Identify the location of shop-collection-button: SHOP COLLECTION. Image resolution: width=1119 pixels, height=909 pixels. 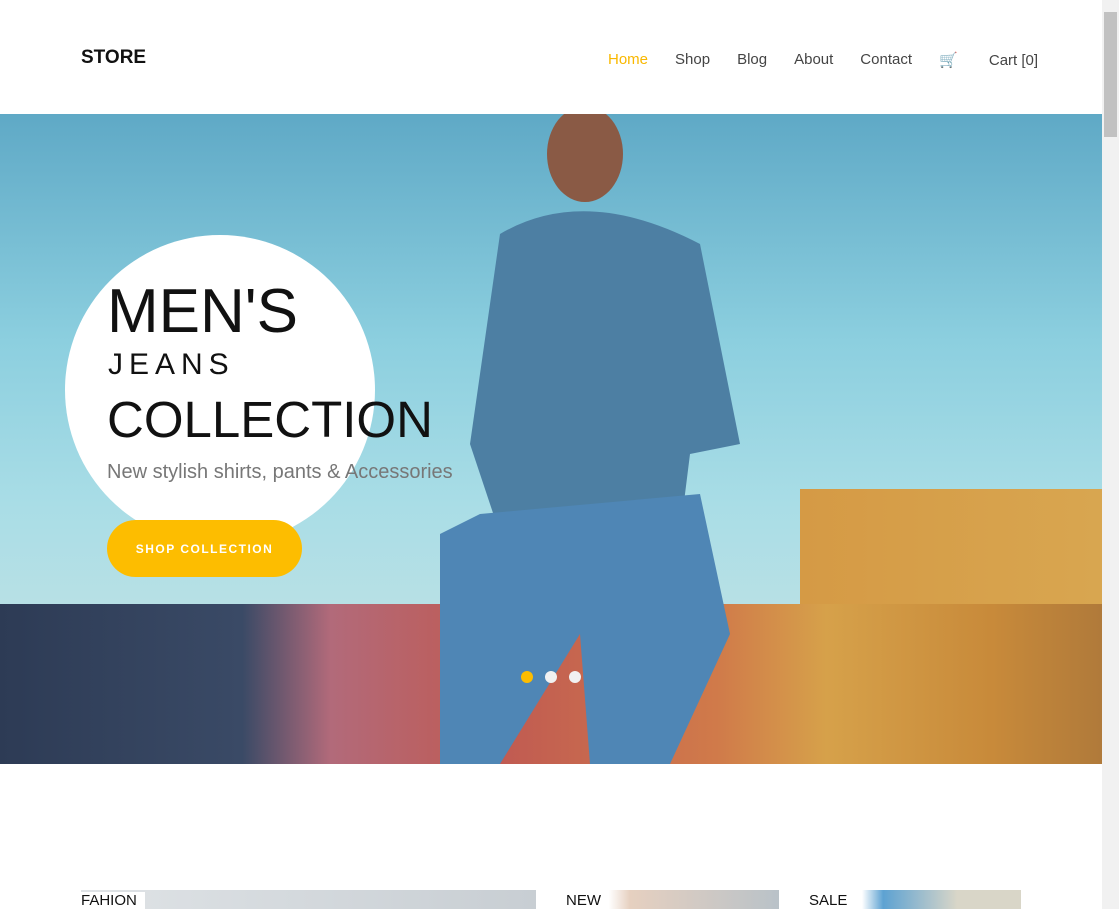
(204, 548).